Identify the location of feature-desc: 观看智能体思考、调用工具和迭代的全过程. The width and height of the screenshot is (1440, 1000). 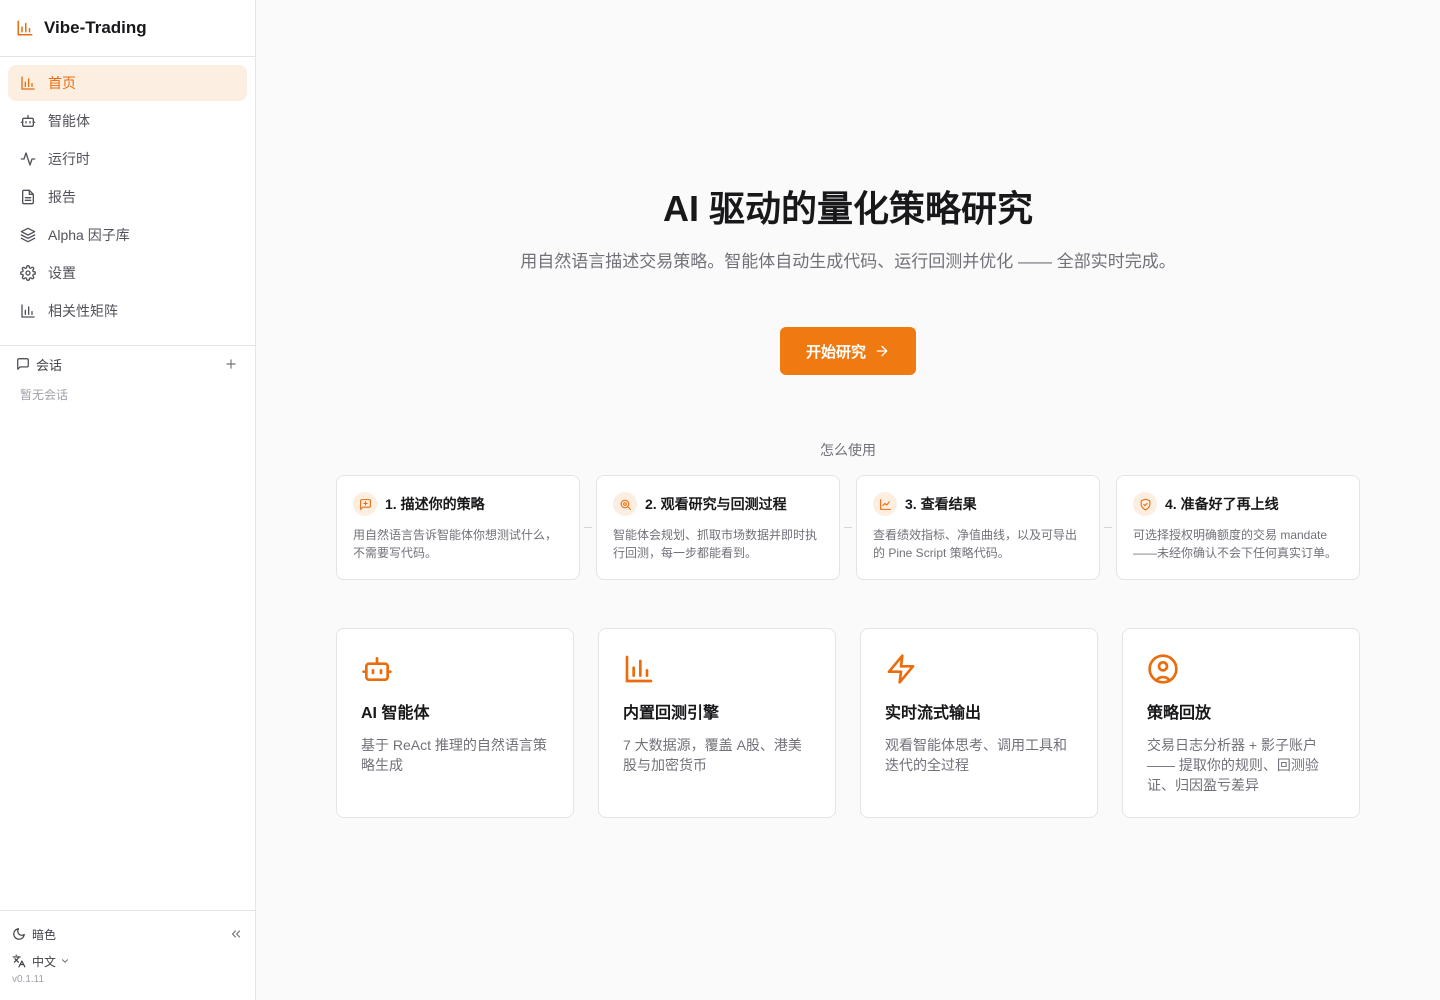
(976, 755).